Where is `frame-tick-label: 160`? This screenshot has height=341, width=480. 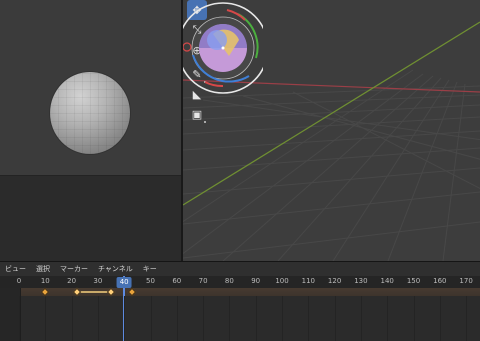
frame-tick-label: 160 is located at coordinates (440, 281).